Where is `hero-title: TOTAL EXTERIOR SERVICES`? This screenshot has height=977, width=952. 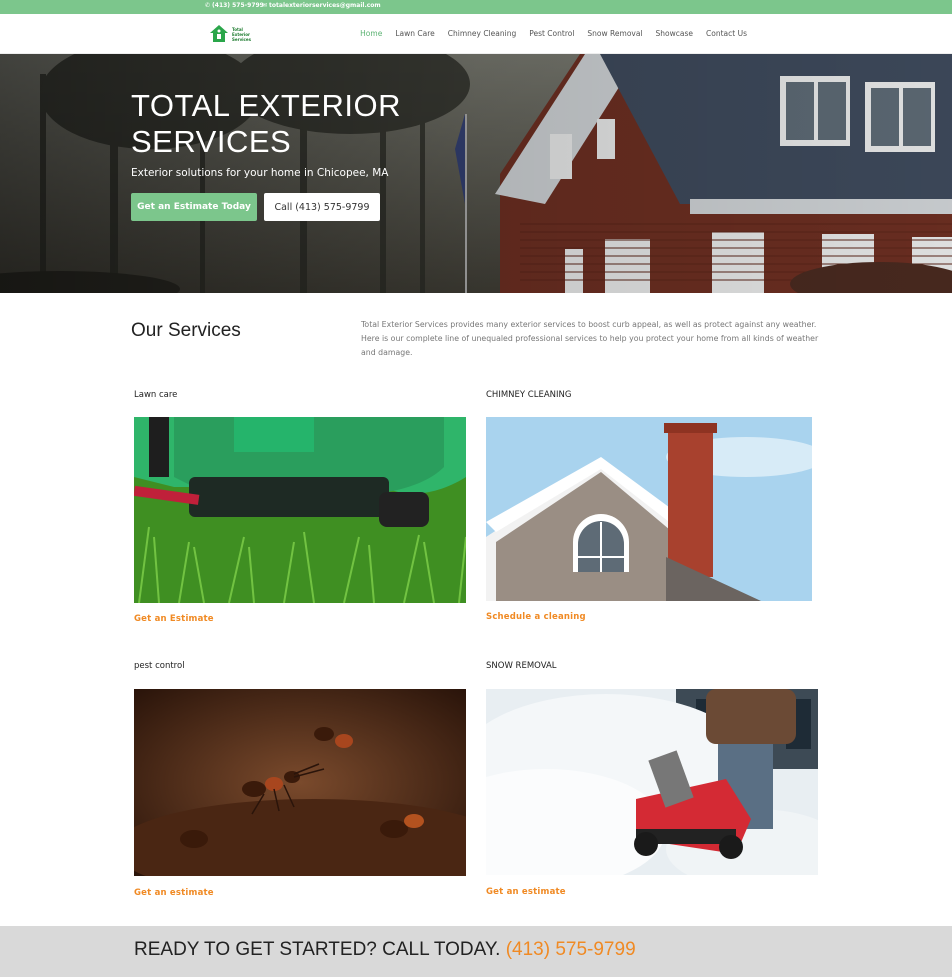
hero-title: TOTAL EXTERIOR SERVICES is located at coordinates (291, 124).